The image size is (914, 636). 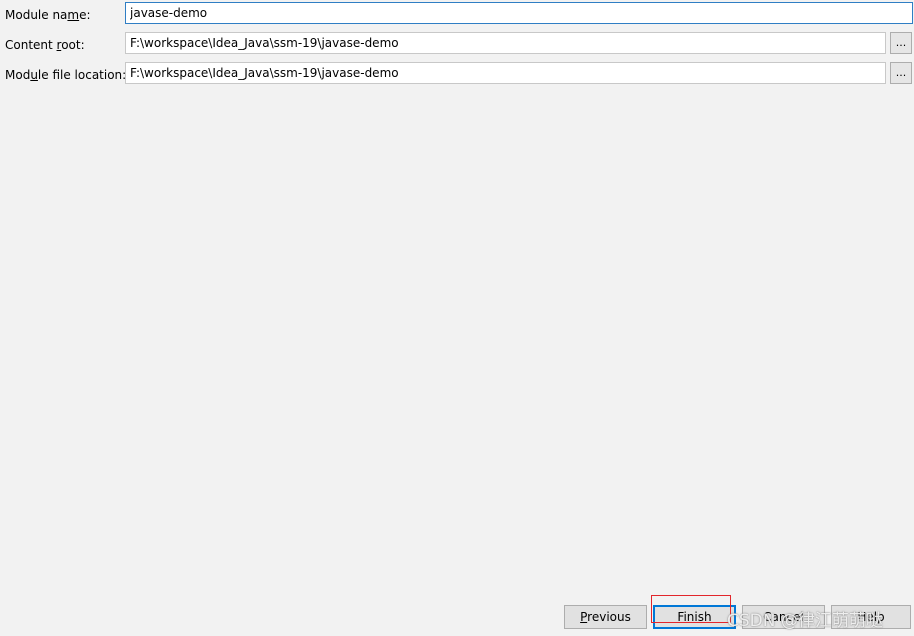 I want to click on cancel-button: Cancel, so click(x=783, y=617).